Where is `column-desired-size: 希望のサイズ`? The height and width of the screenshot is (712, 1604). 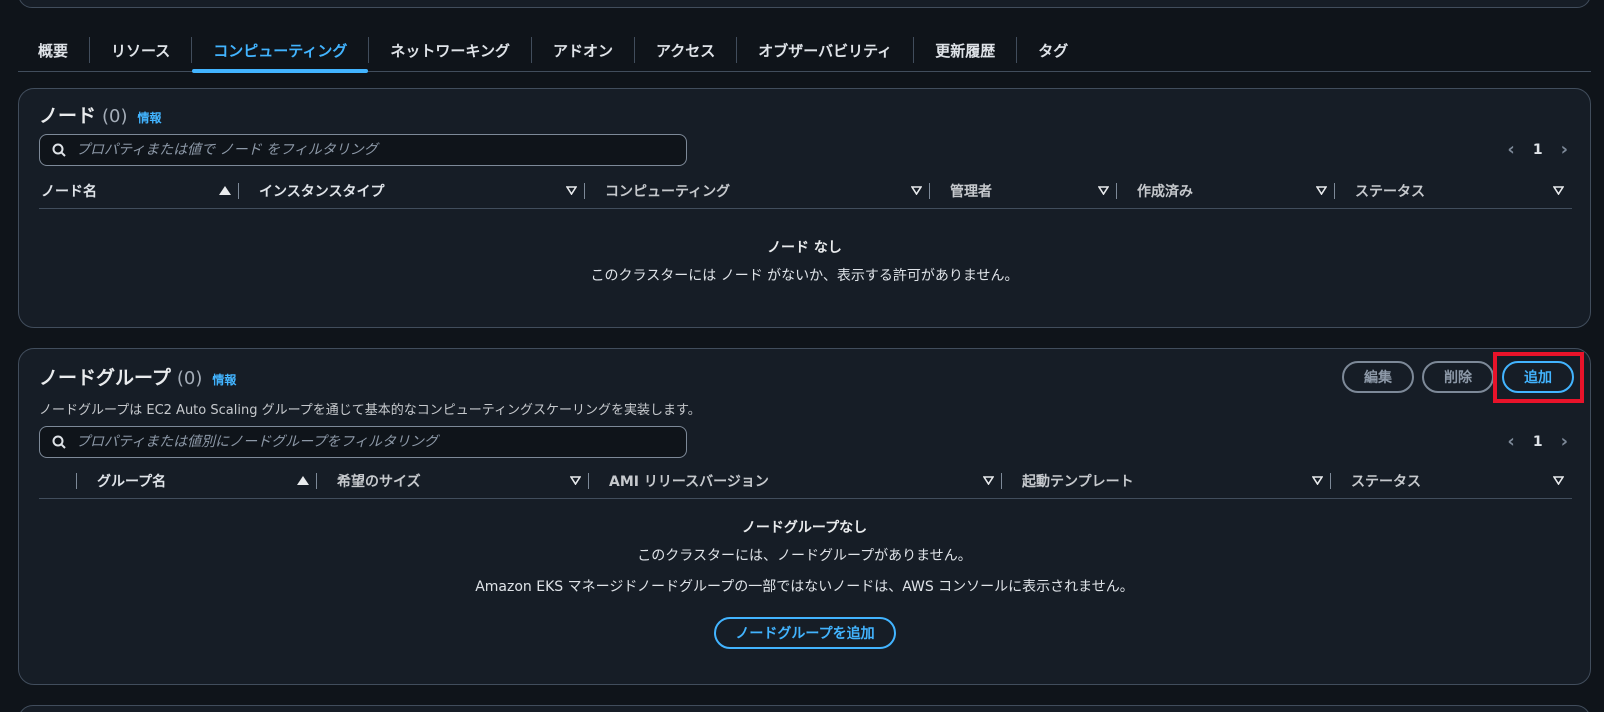 column-desired-size: 希望のサイズ is located at coordinates (453, 480).